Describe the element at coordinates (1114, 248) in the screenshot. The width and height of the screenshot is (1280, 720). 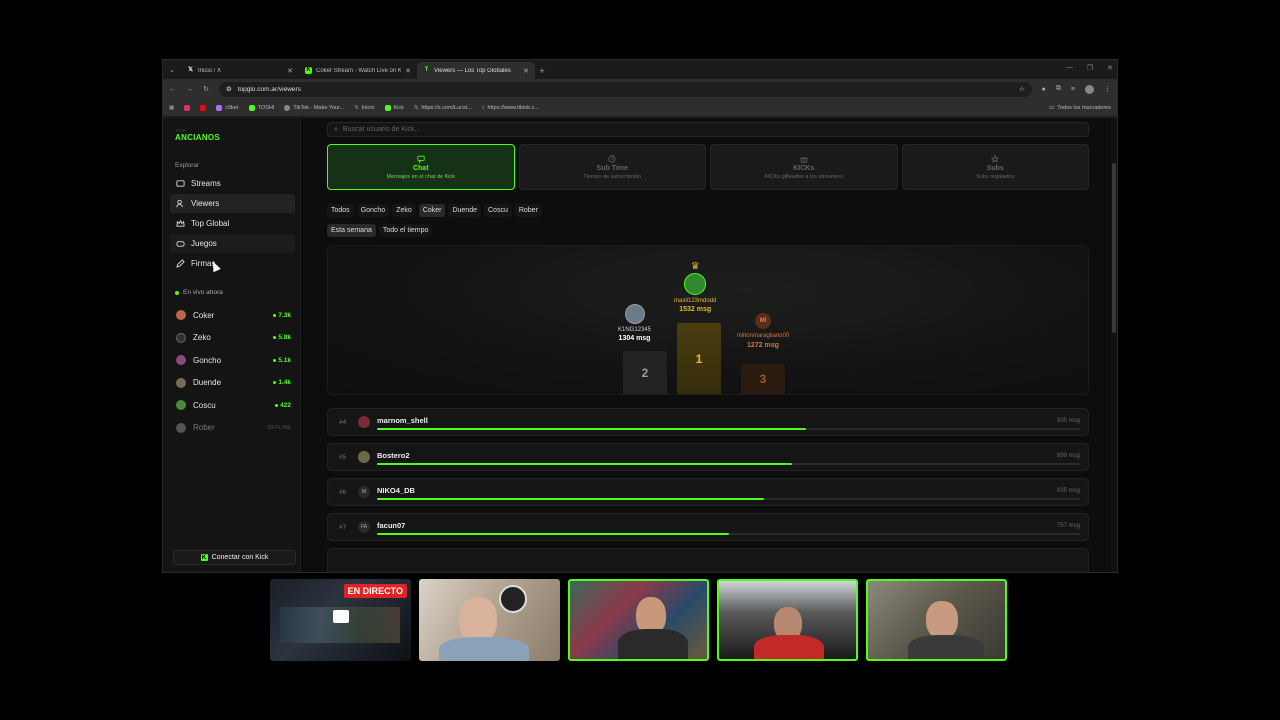
I see `scrollbar-thumb` at that location.